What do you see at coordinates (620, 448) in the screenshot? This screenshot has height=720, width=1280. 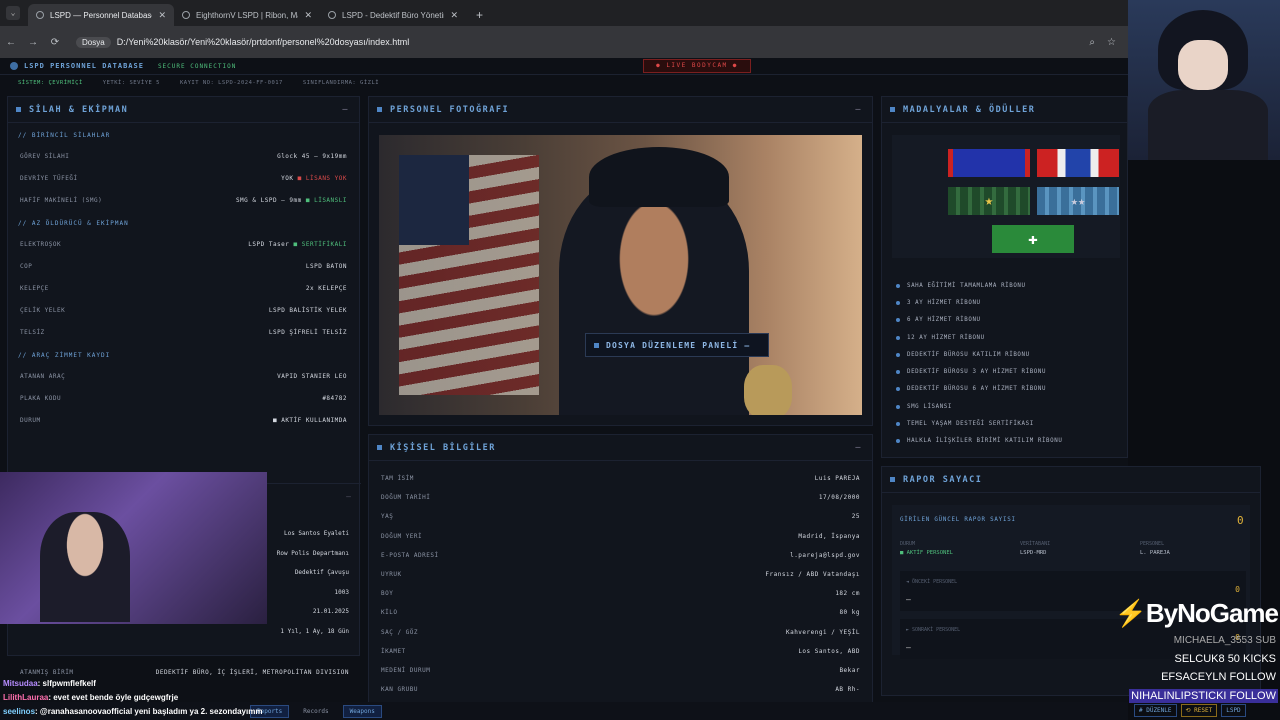 I see `panel-header: KİŞİSEL BİLGİLER –` at bounding box center [620, 448].